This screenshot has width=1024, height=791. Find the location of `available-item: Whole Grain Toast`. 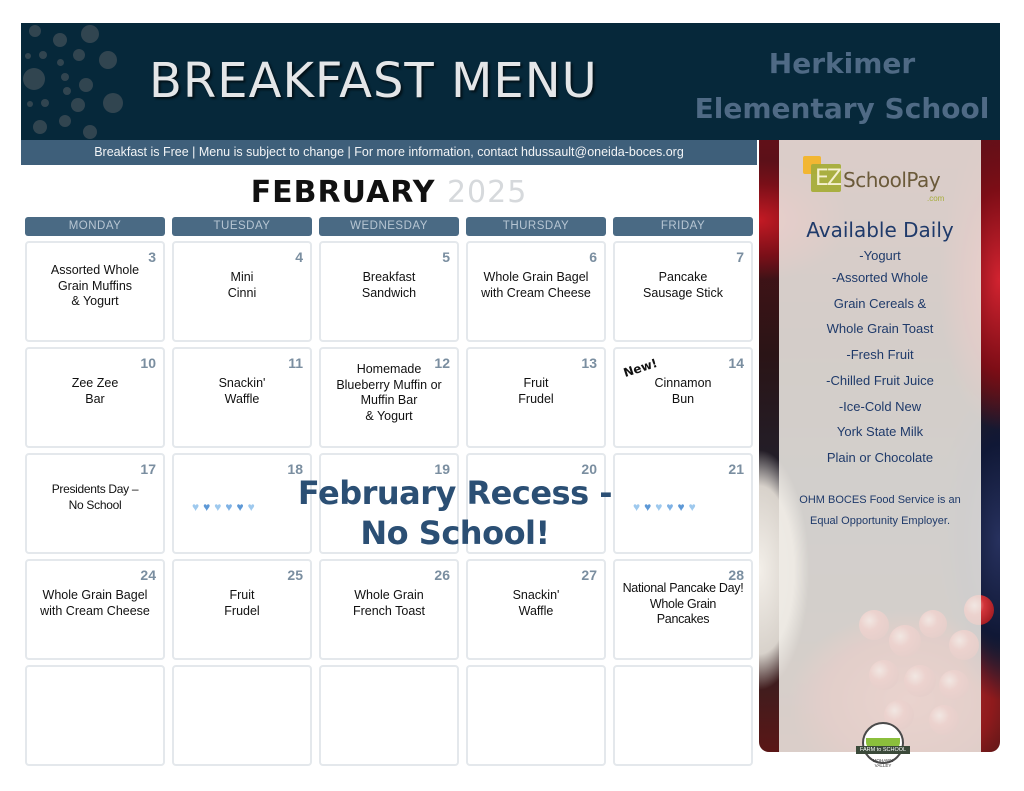

available-item: Whole Grain Toast is located at coordinates (880, 329).